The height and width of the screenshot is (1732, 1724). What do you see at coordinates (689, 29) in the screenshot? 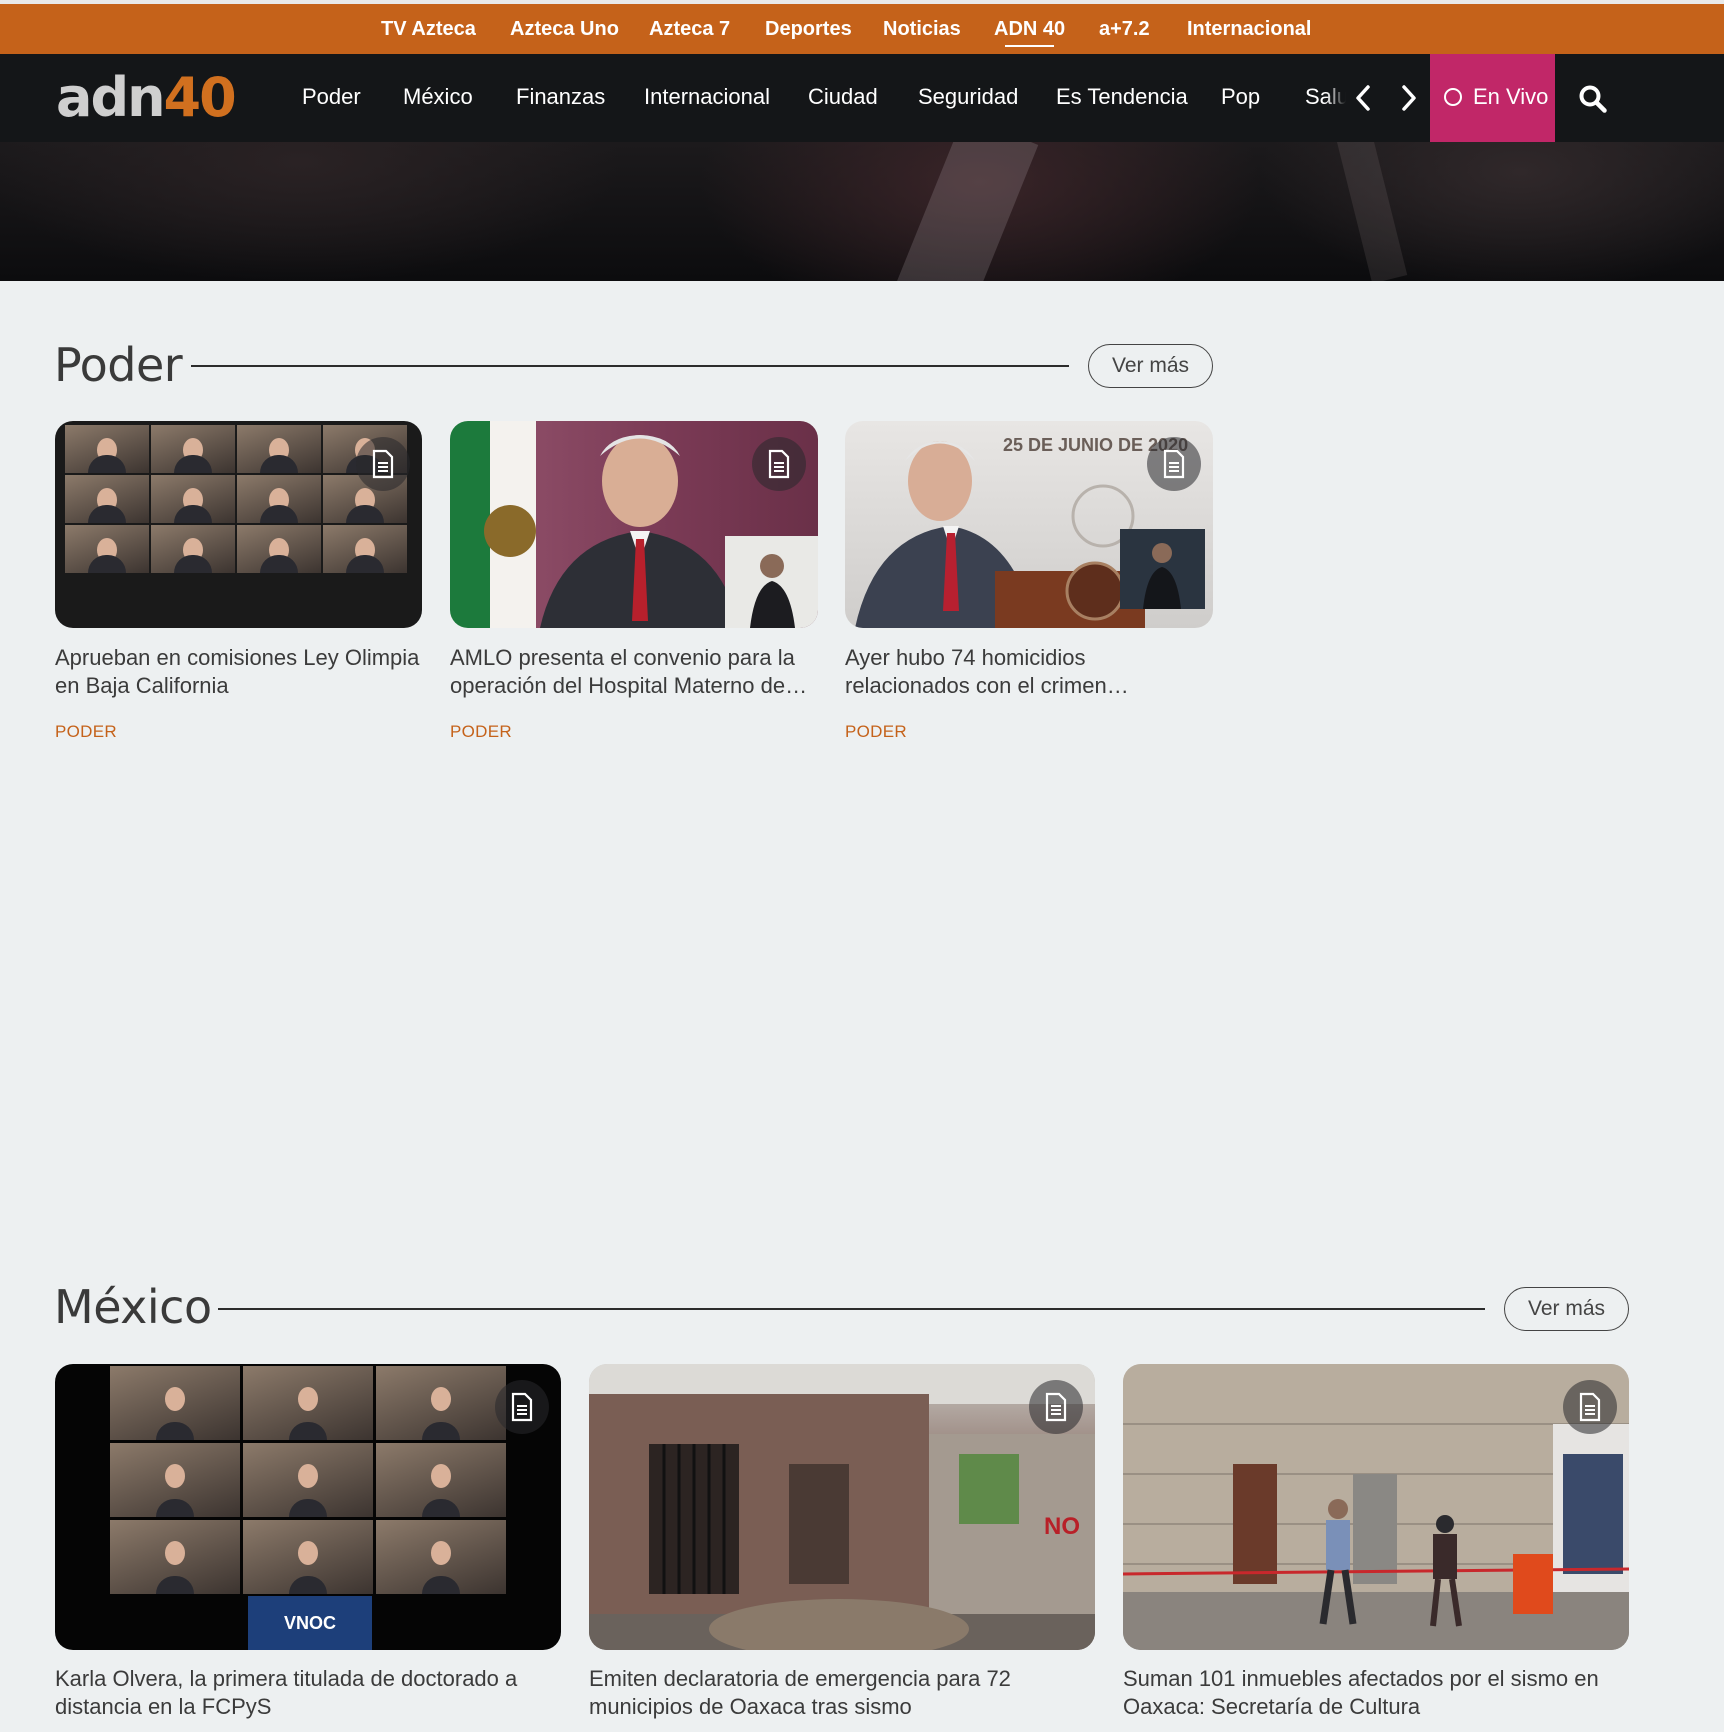
I see `network-link-azteca-7: Azteca 7` at bounding box center [689, 29].